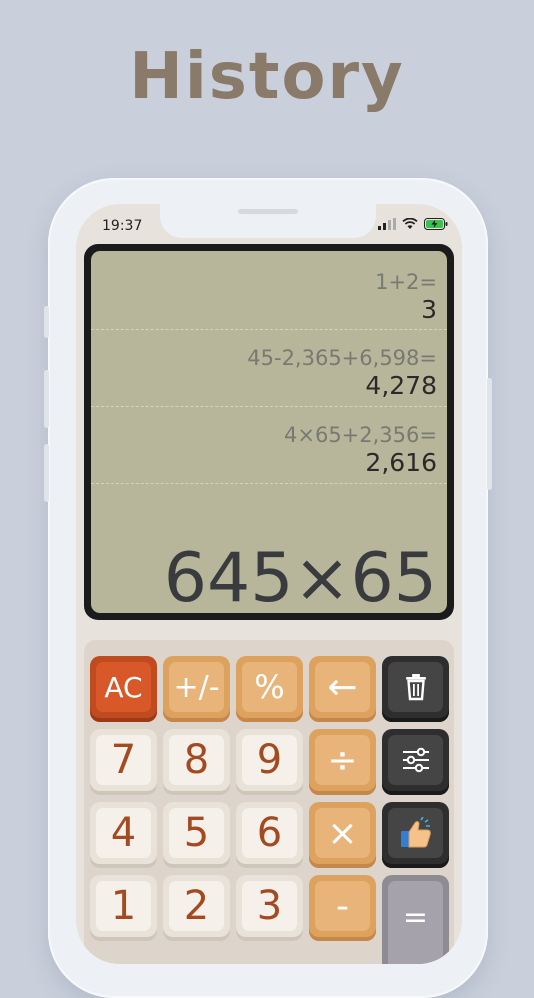 This screenshot has height=998, width=534. I want to click on volume-up-button, so click(46, 399).